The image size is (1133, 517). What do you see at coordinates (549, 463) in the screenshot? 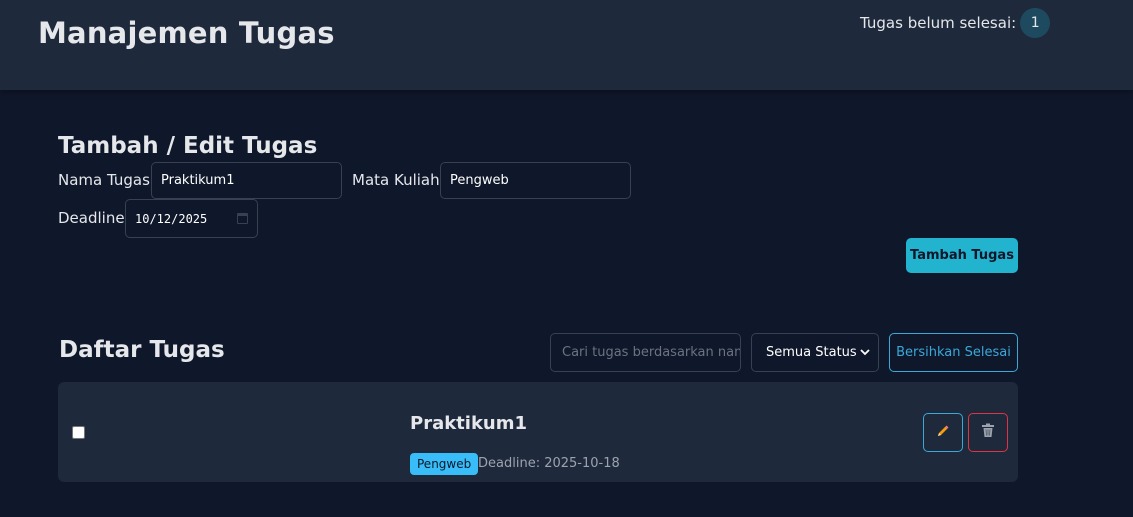
I see `task-deadline: Deadline: 2025-10-18` at bounding box center [549, 463].